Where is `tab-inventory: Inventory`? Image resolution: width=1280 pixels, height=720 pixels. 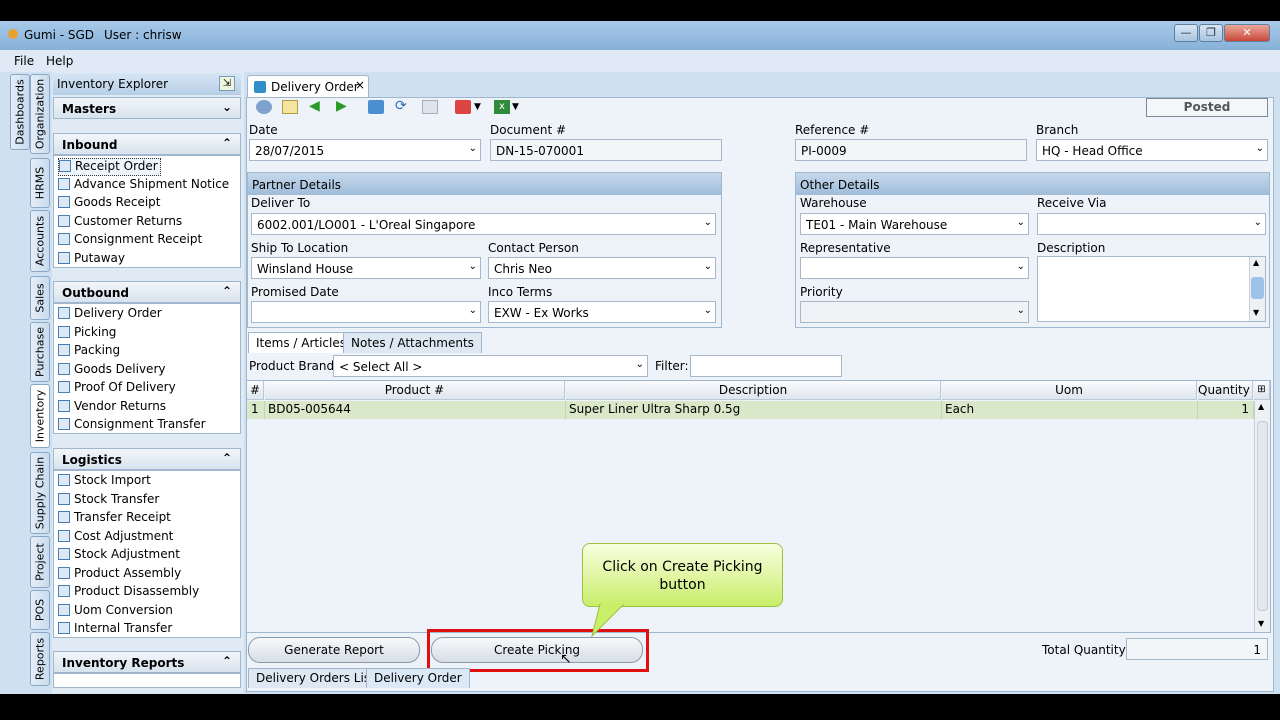 tab-inventory: Inventory is located at coordinates (40, 416).